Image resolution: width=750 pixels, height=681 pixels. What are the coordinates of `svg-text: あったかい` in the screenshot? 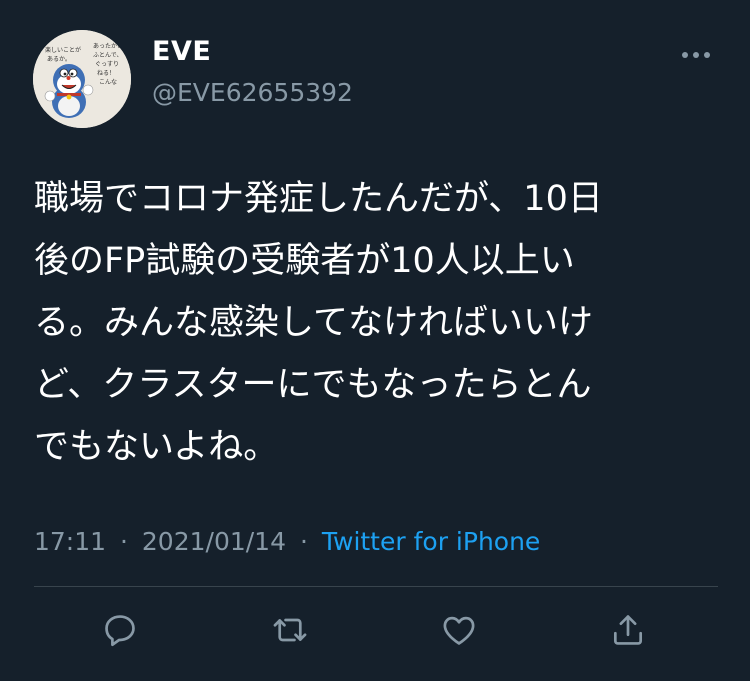 It's located at (108, 46).